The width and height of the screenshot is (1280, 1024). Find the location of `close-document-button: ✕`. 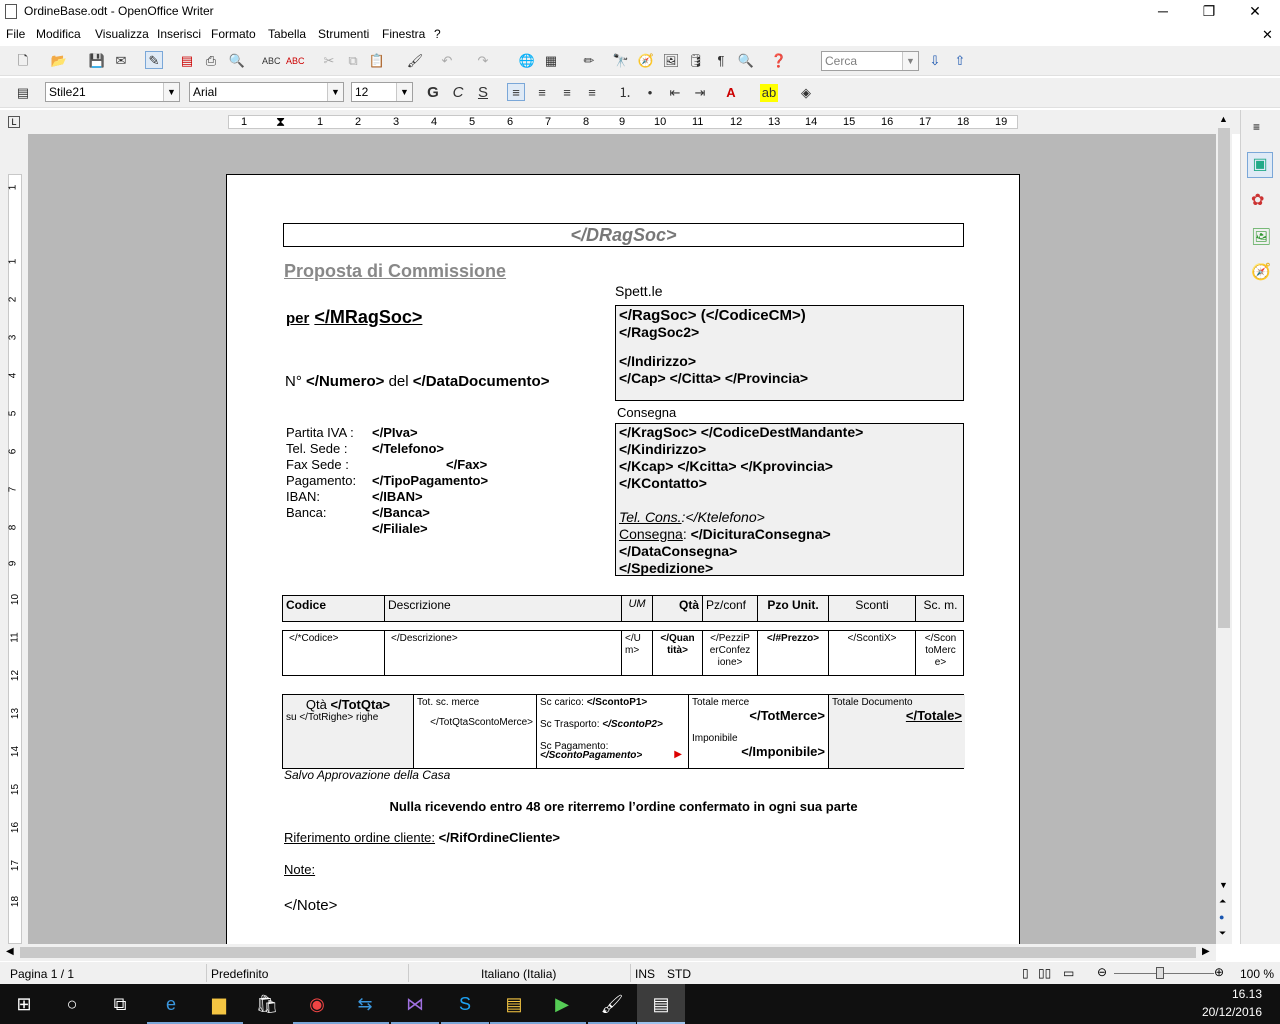

close-document-button: ✕ is located at coordinates (1267, 35).